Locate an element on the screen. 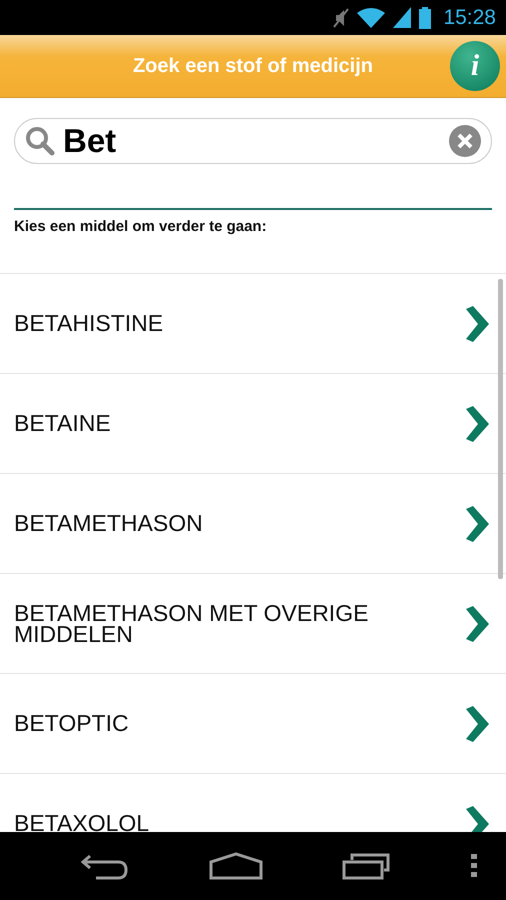 This screenshot has width=506, height=900. result-item: BETAMETHASON MET OVERIGE MIDDELEN is located at coordinates (253, 624).